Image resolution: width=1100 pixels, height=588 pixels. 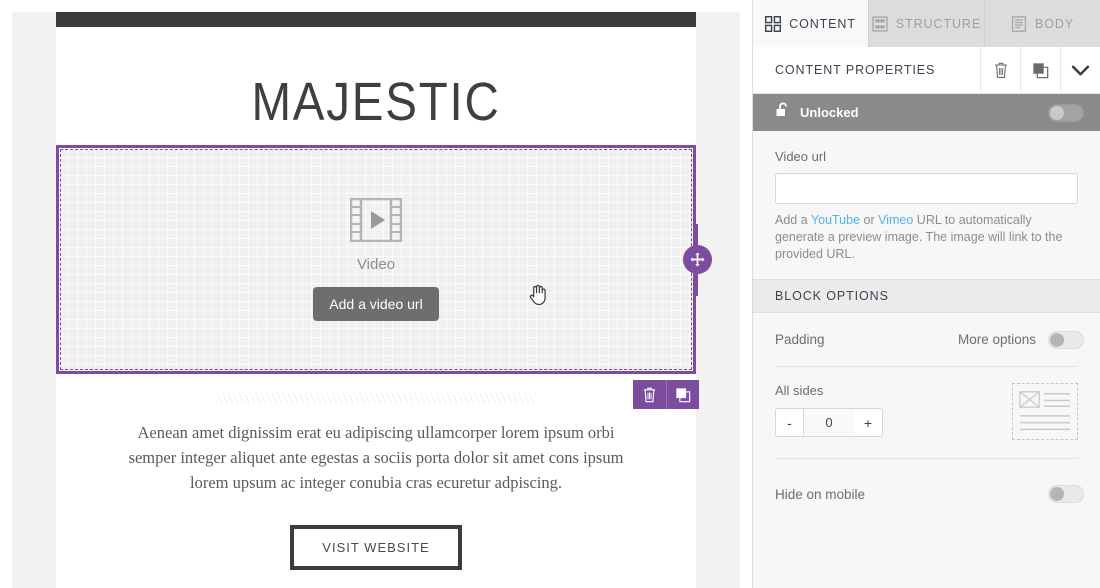 I want to click on lock-bar: Unlocked, so click(x=926, y=112).